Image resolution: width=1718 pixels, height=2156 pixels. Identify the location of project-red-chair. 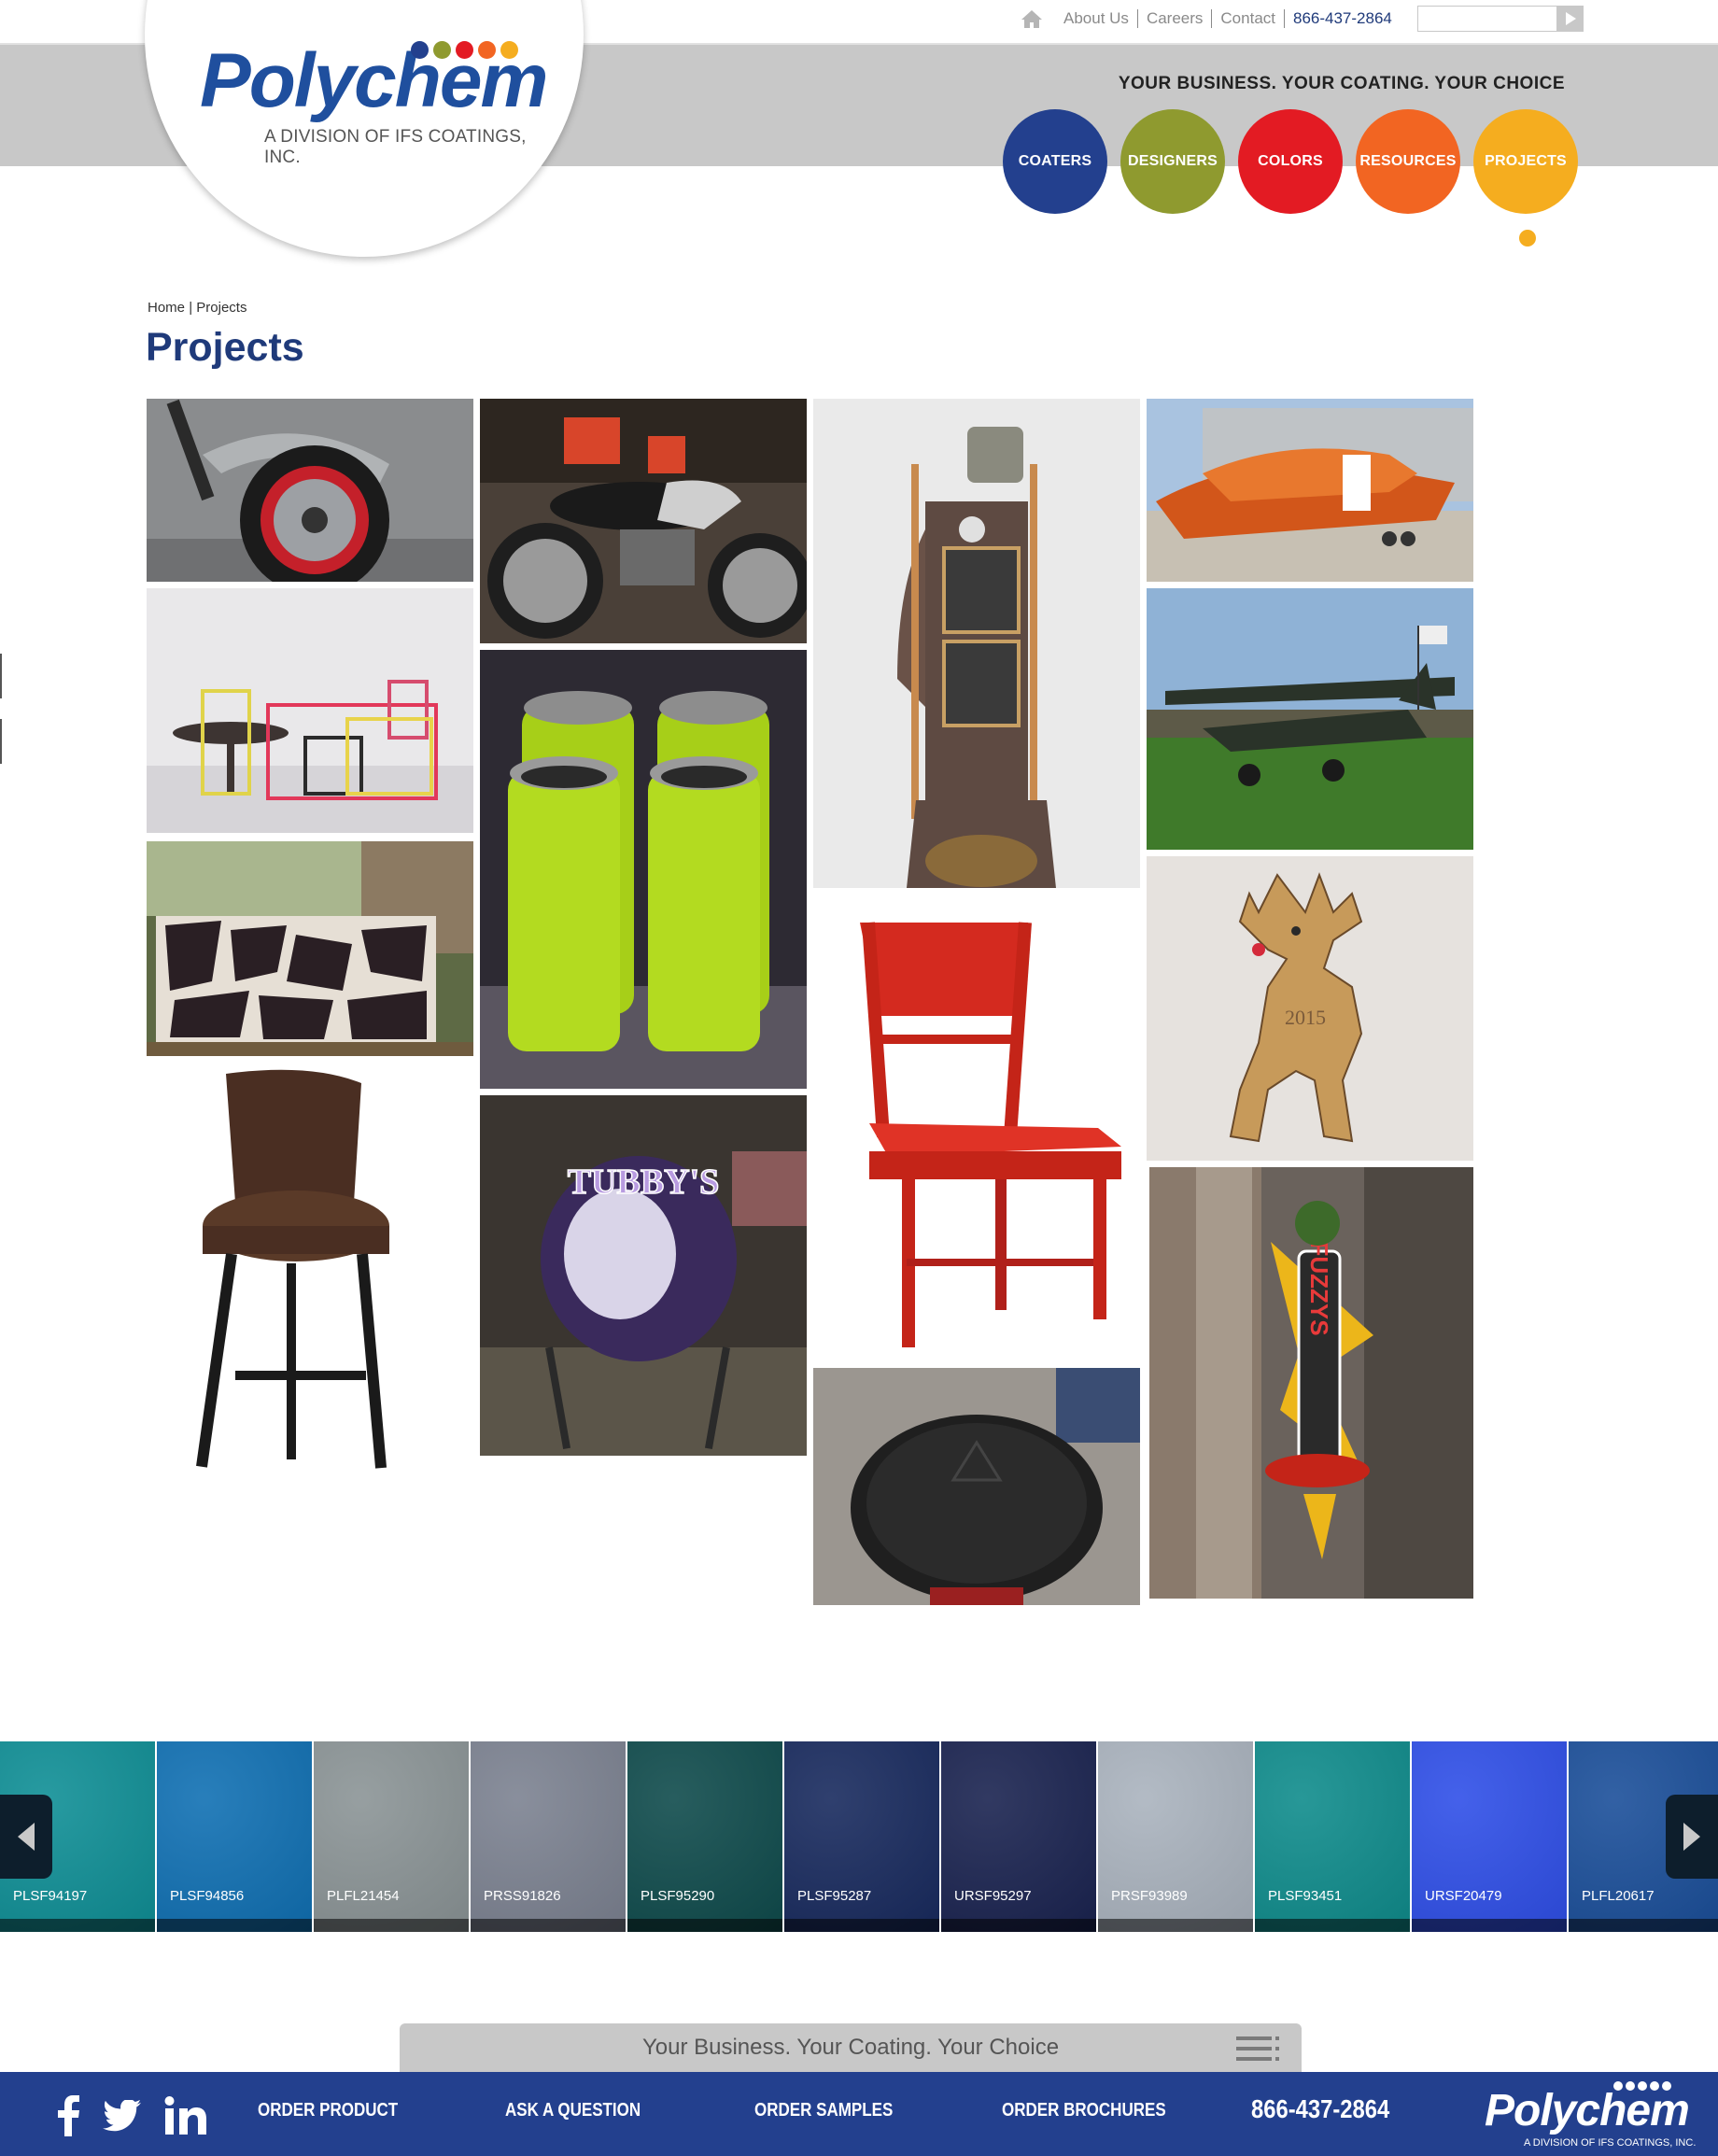
(976, 1128).